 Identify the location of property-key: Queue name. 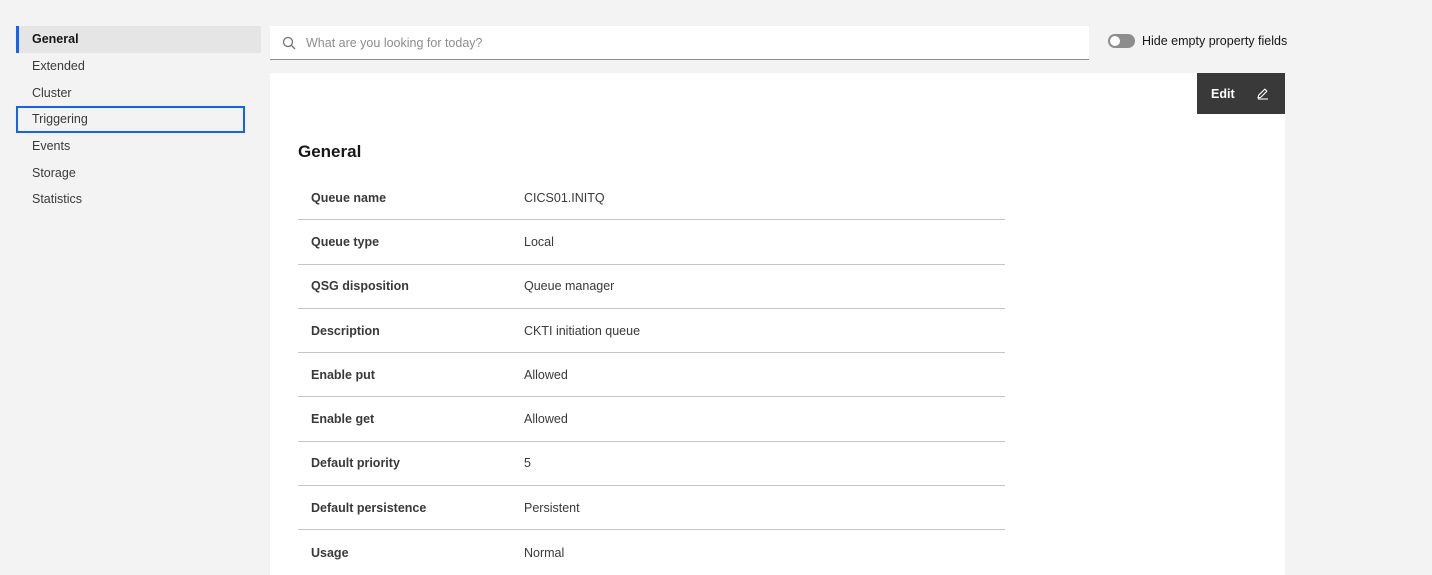
(349, 197).